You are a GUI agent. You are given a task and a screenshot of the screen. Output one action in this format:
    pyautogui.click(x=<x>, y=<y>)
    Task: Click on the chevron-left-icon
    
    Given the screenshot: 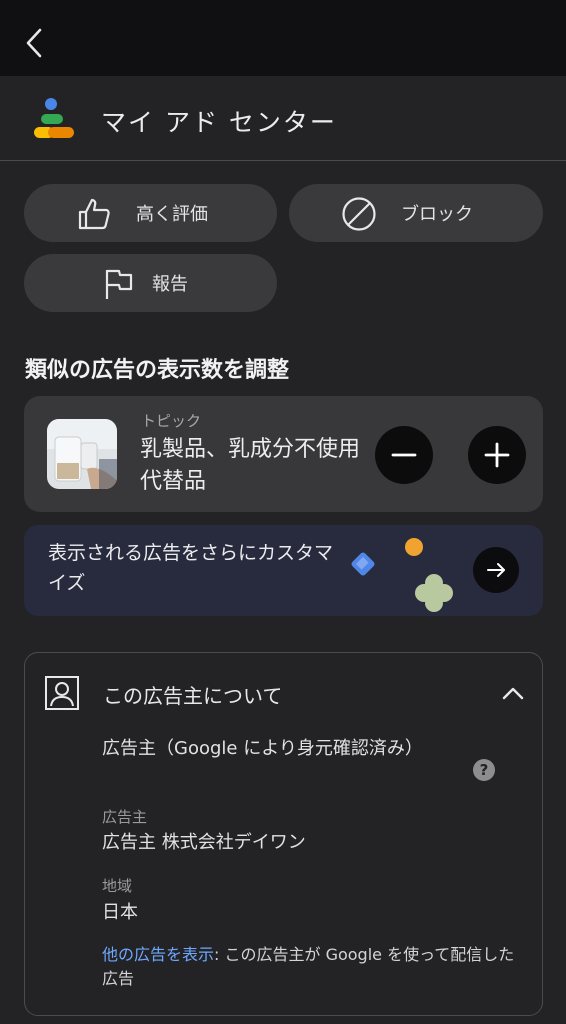 What is the action you would take?
    pyautogui.click(x=35, y=43)
    